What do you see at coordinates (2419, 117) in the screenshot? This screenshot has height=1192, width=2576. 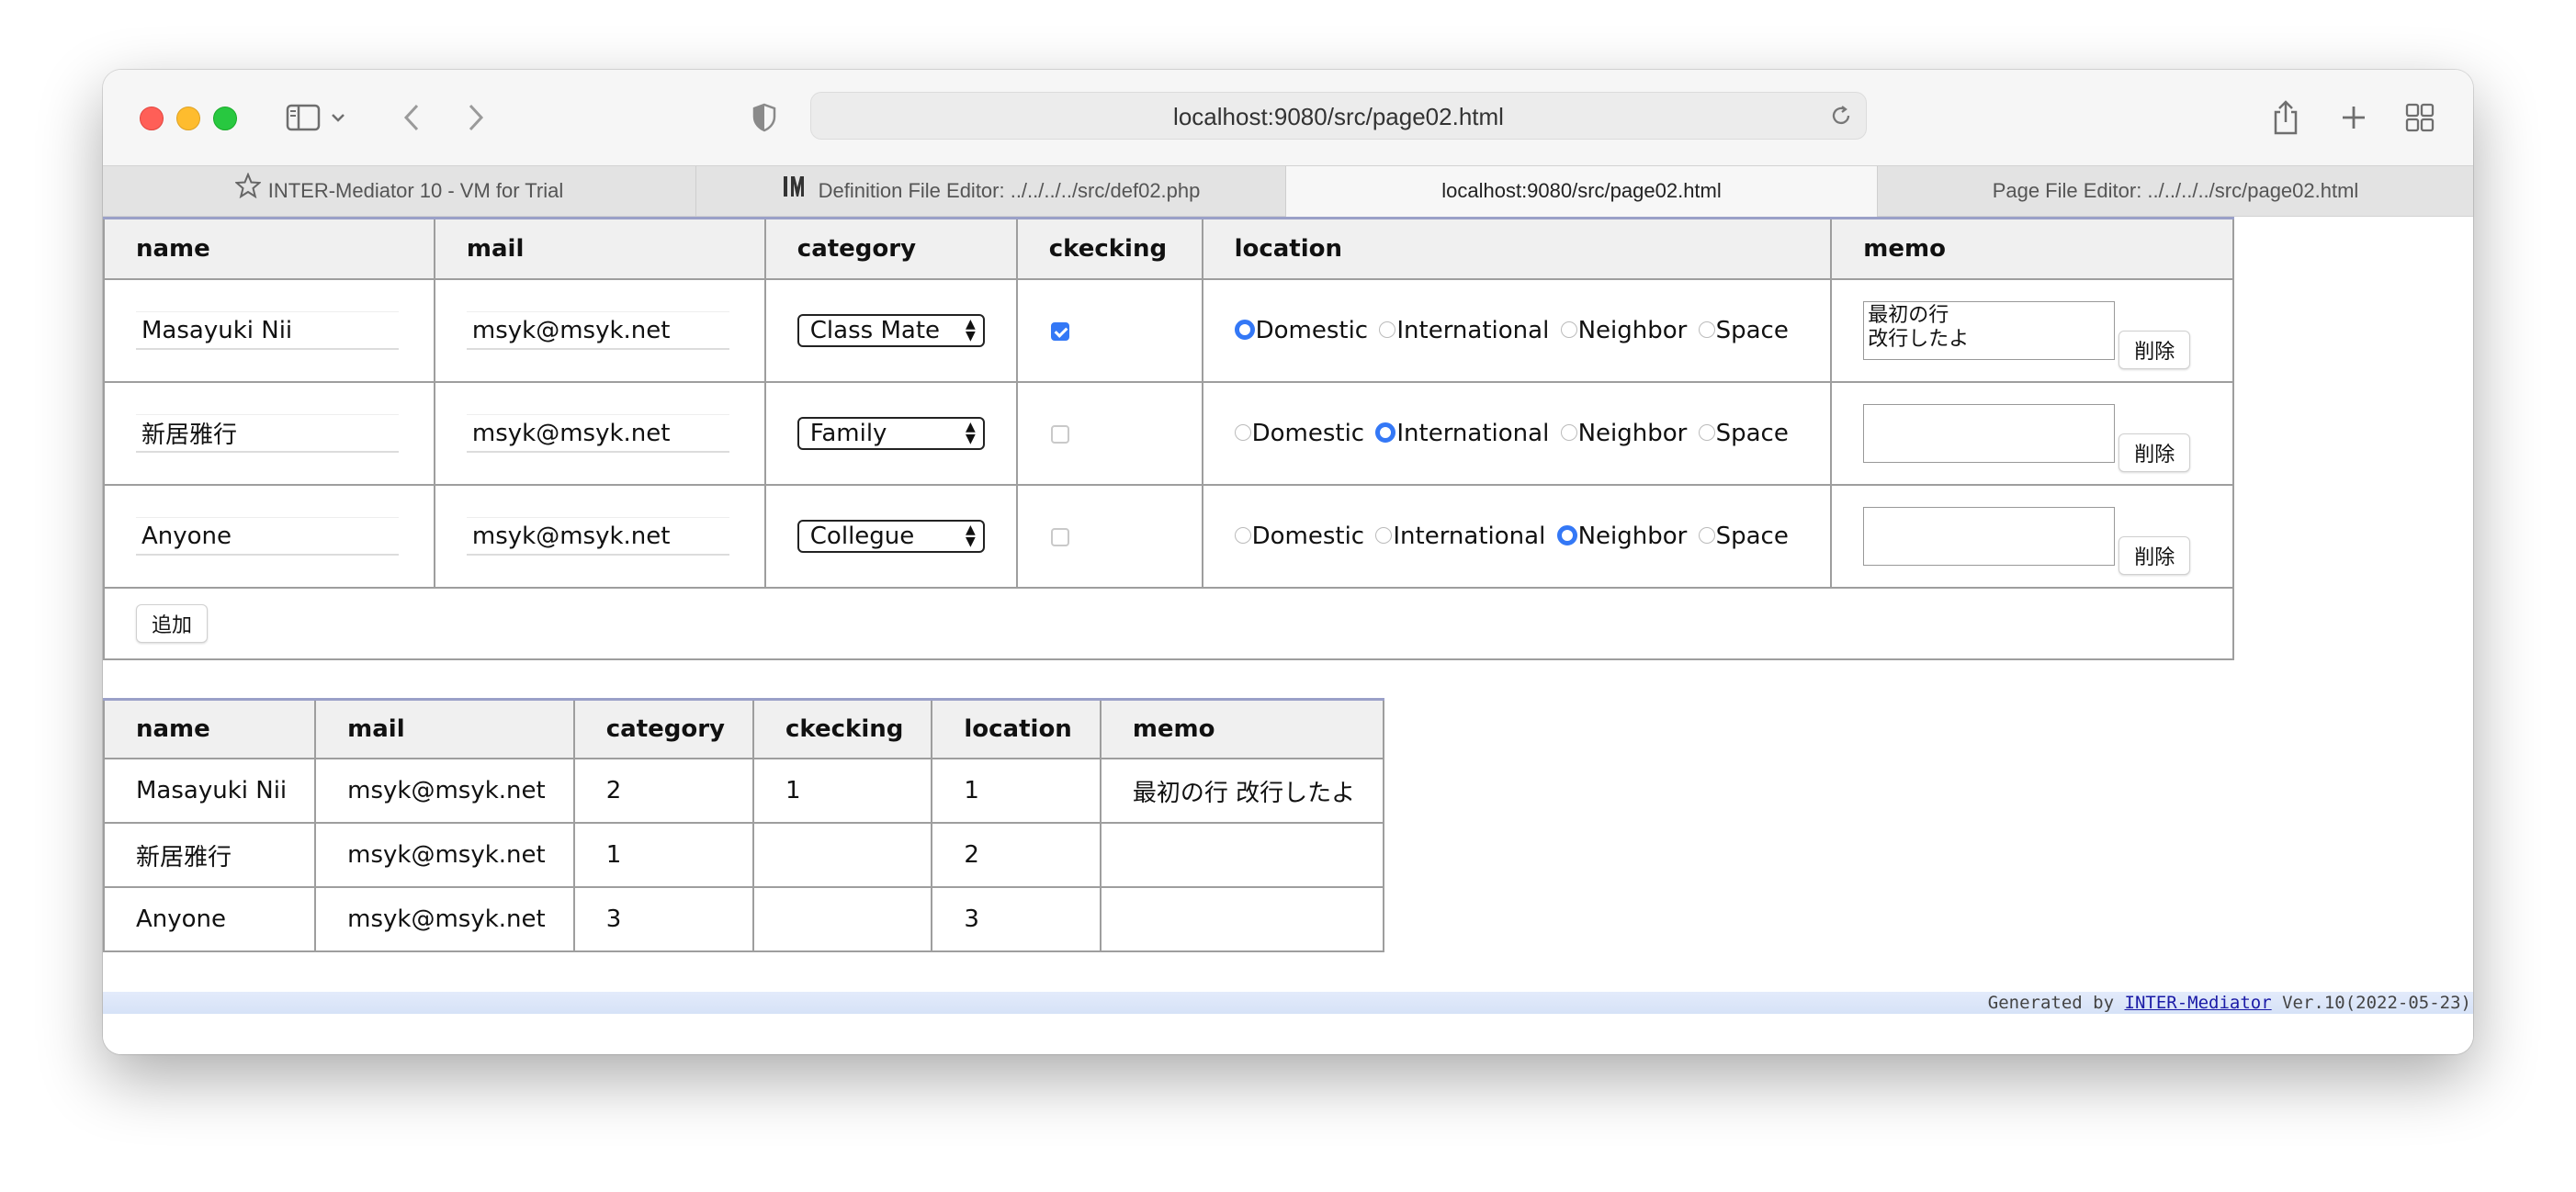 I see `tab-overview-icon` at bounding box center [2419, 117].